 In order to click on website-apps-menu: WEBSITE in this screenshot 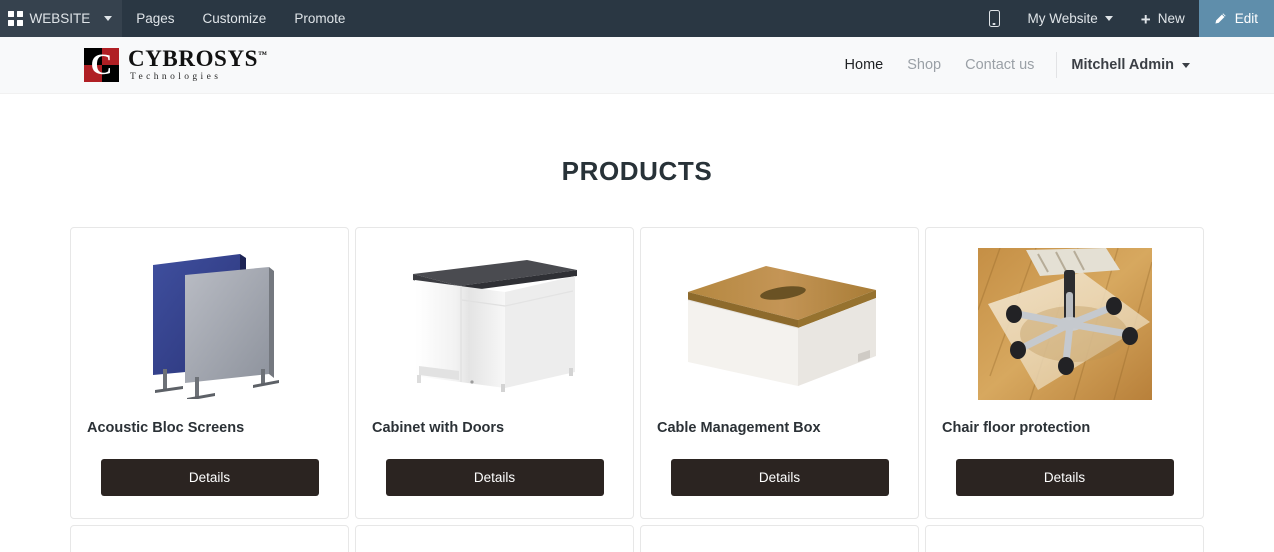, I will do `click(61, 18)`.